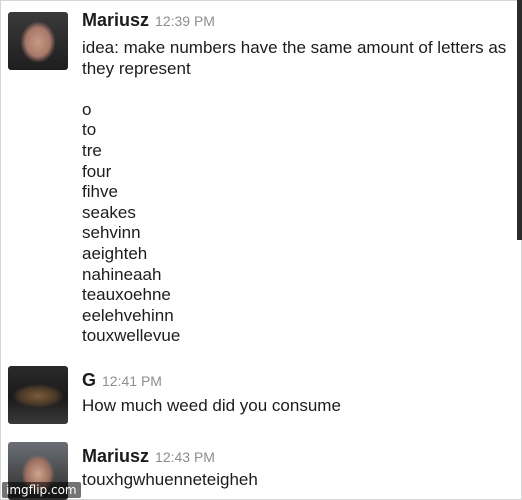 The image size is (522, 500). Describe the element at coordinates (185, 457) in the screenshot. I see `timestamp: 12:43 PM` at that location.